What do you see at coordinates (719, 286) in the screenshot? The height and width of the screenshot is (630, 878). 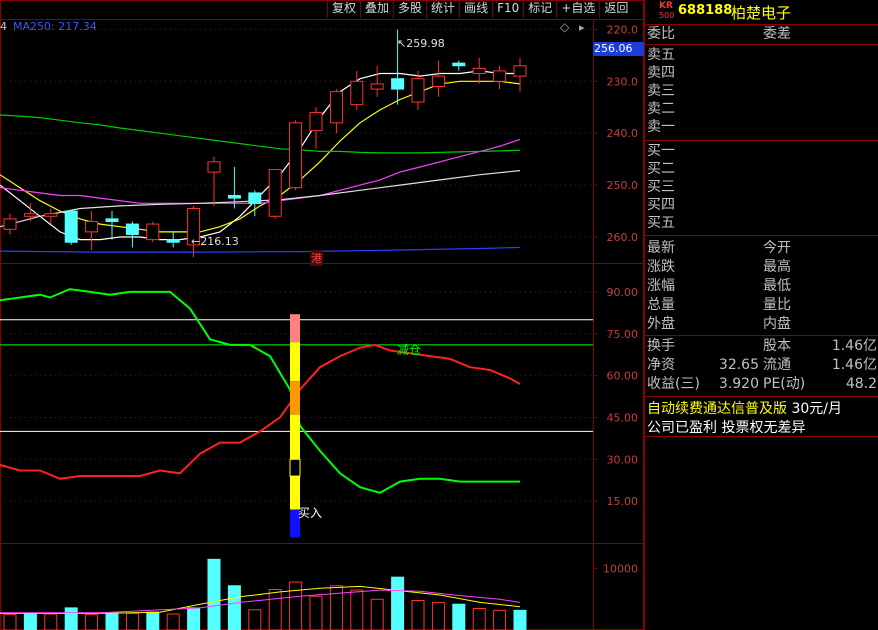 I see `stat-row: 涨幅 最低` at bounding box center [719, 286].